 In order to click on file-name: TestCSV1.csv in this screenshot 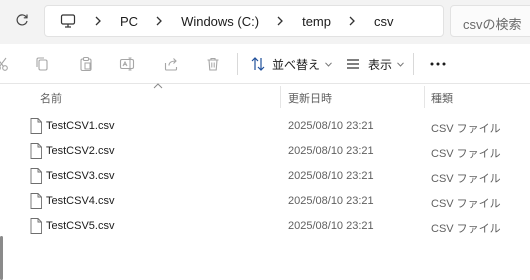, I will do `click(80, 126)`.